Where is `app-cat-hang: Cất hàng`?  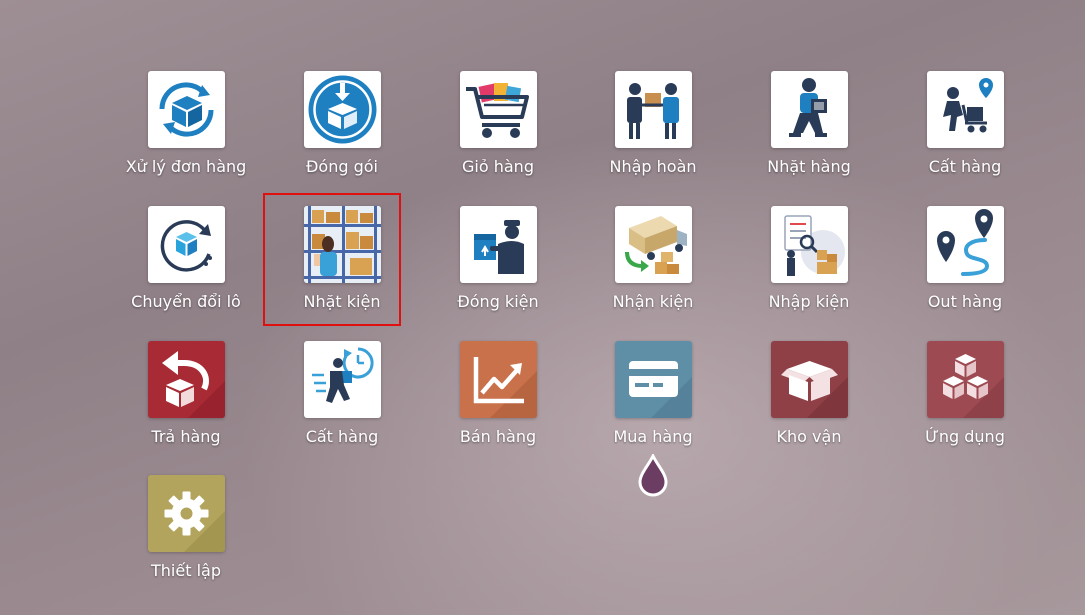 app-cat-hang: Cất hàng is located at coordinates (965, 131).